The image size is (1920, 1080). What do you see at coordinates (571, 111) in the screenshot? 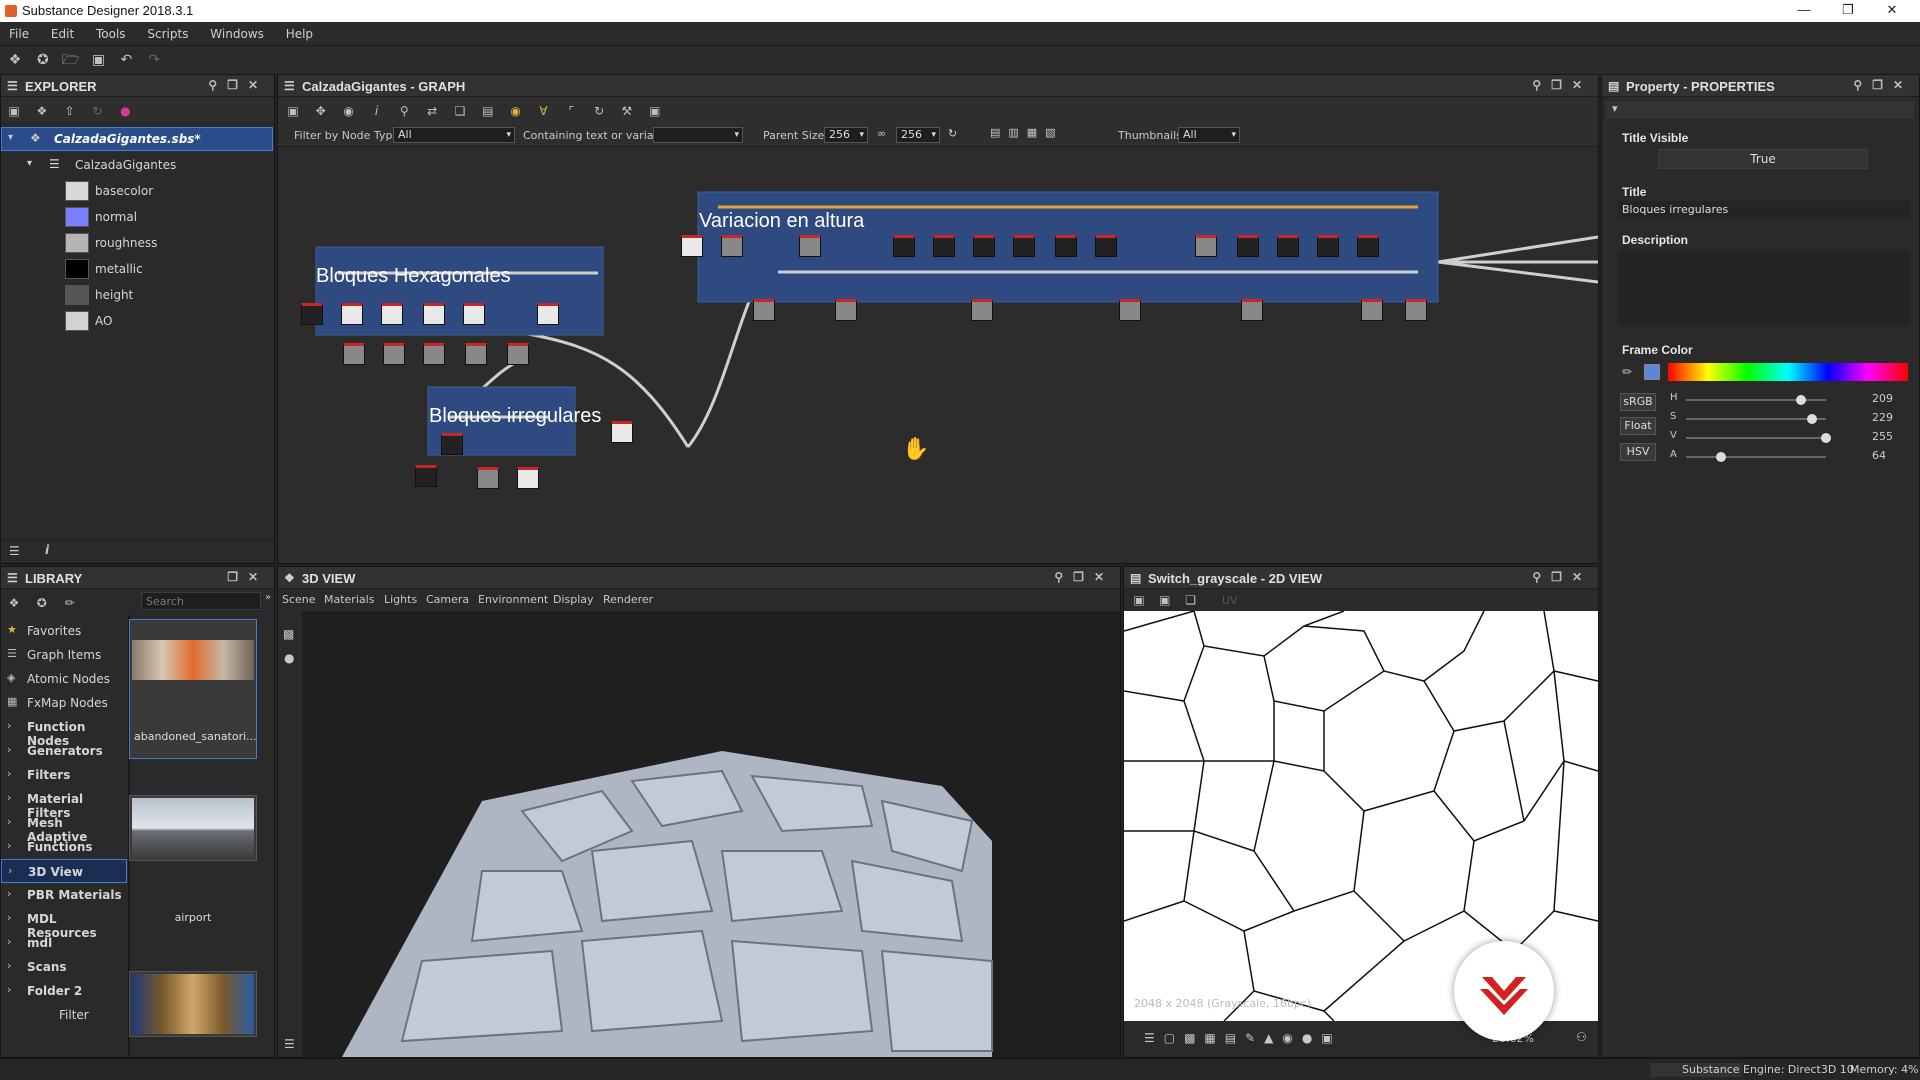
I see `connect-icon: ⌜` at bounding box center [571, 111].